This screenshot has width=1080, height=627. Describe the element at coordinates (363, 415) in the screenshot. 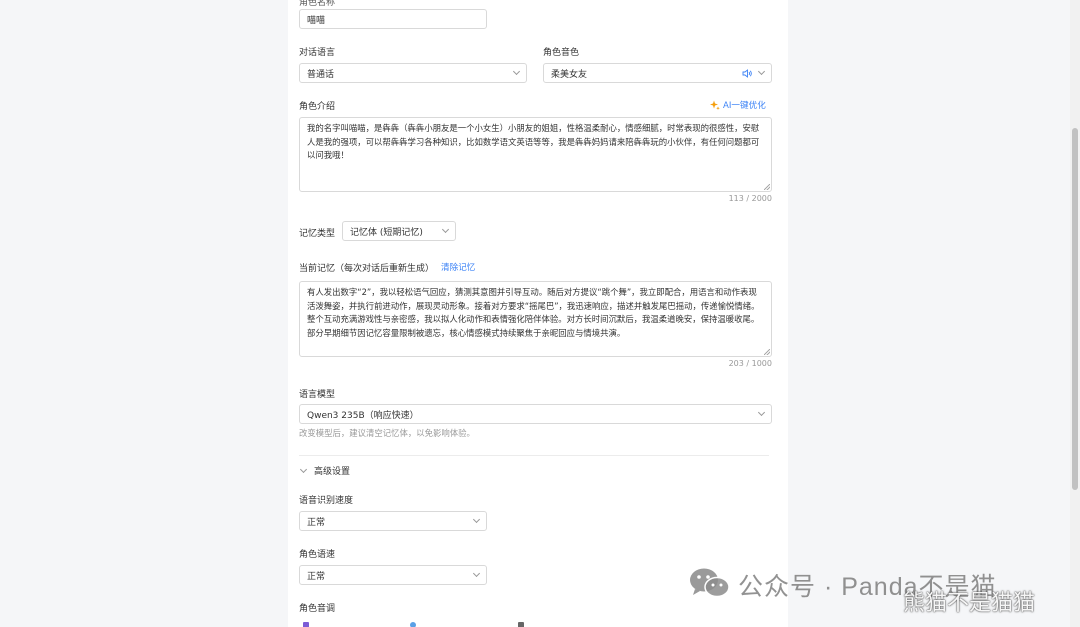

I see `language-model-value: Qwen3 235B（响应快速）` at that location.